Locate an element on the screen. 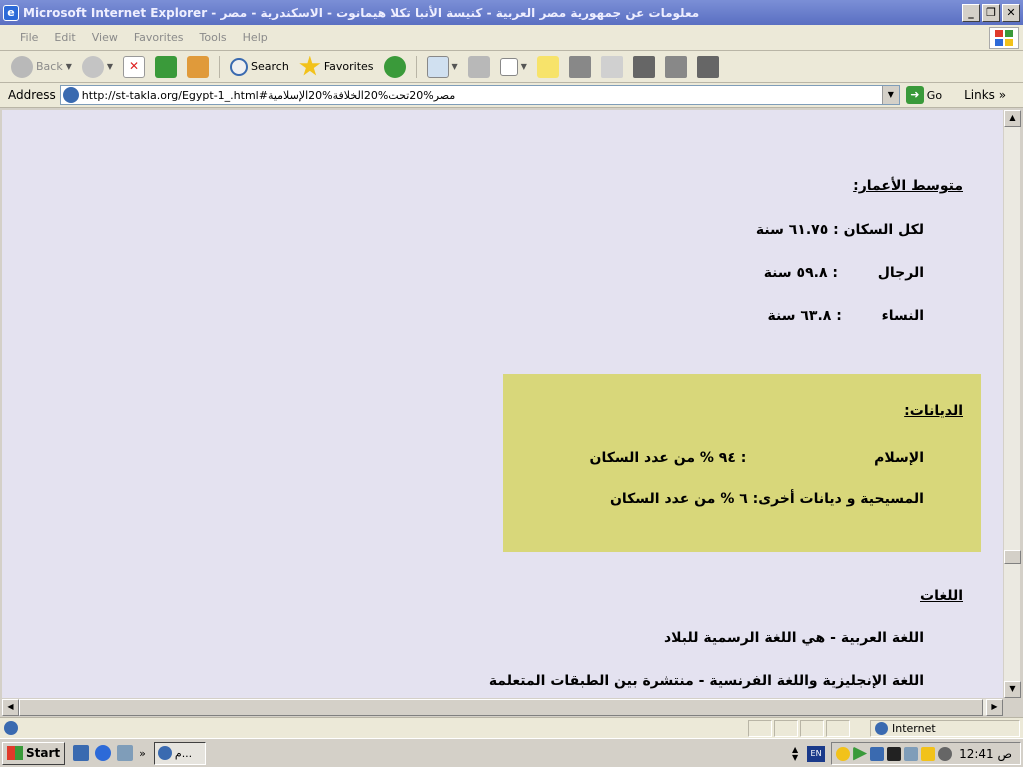 This screenshot has height=767, width=1023. age-all-text: لكل السكان : ٦١.٧٥ سنة is located at coordinates (839, 230).